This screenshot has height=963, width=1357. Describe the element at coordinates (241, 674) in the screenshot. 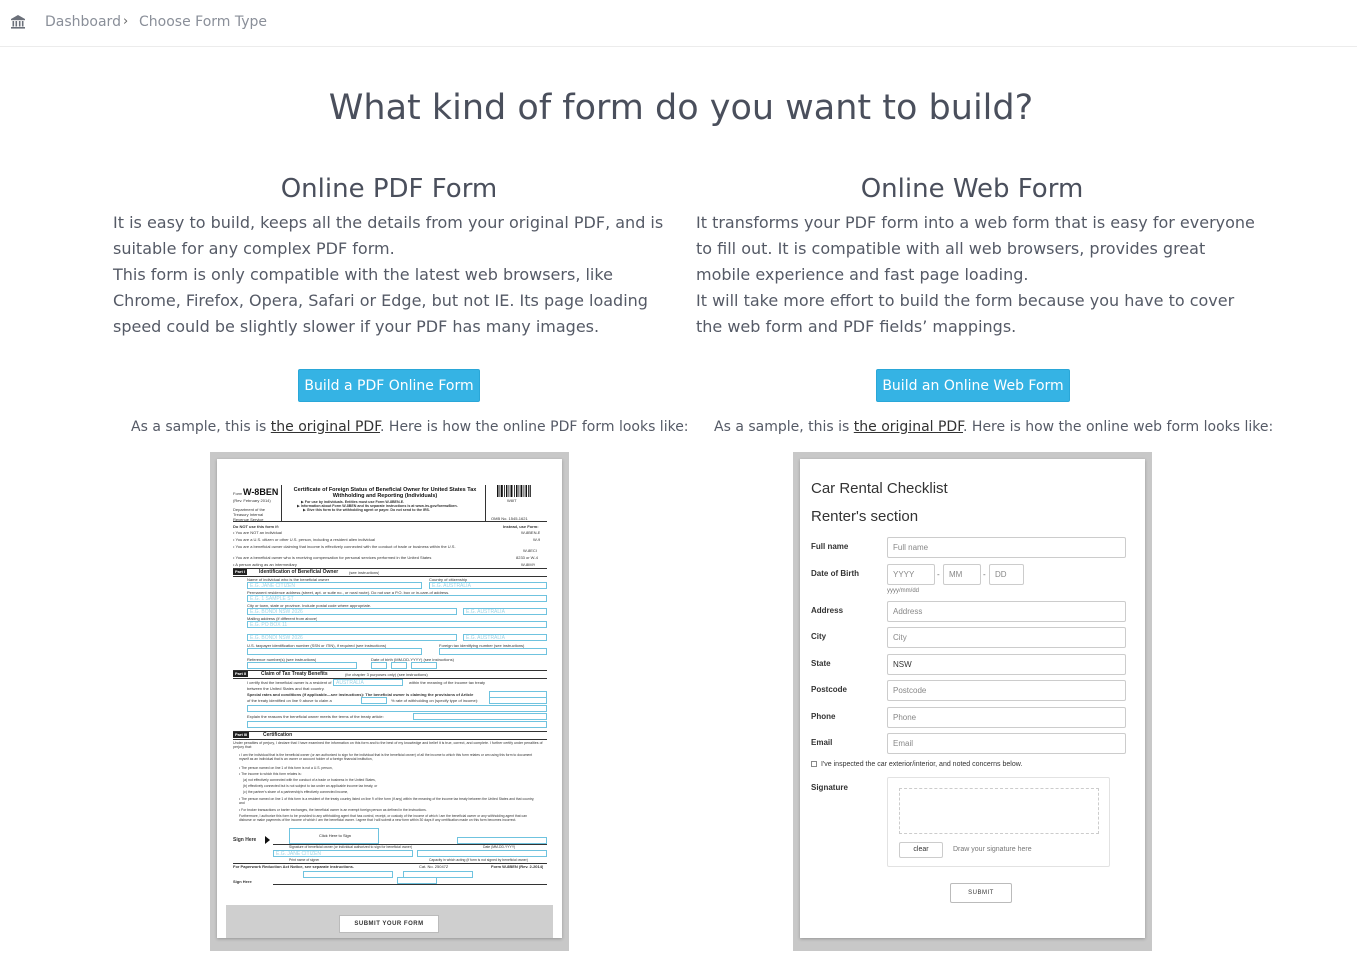

I see `pdf-part2-tag: Part II` at that location.